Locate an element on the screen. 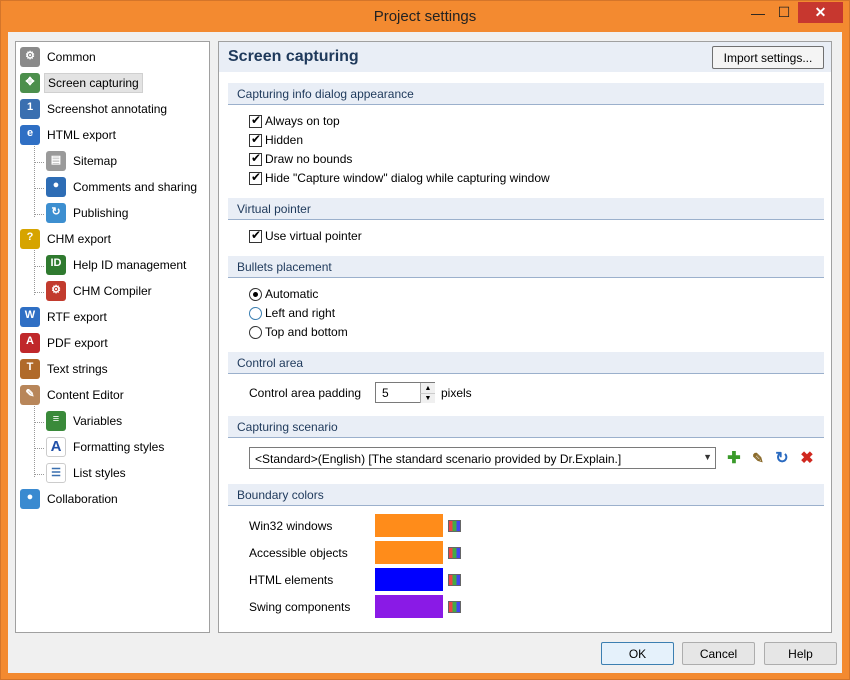 Image resolution: width=850 pixels, height=680 pixels. chm-compiler-icon is located at coordinates (56, 291).